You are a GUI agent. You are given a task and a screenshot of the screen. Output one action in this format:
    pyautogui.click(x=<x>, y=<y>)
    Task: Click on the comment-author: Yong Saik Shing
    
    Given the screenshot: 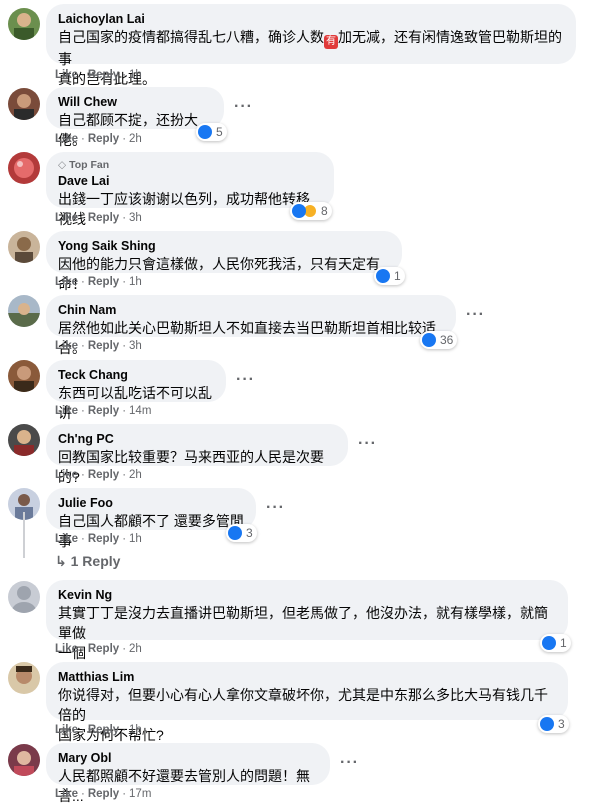 What is the action you would take?
    pyautogui.click(x=224, y=246)
    